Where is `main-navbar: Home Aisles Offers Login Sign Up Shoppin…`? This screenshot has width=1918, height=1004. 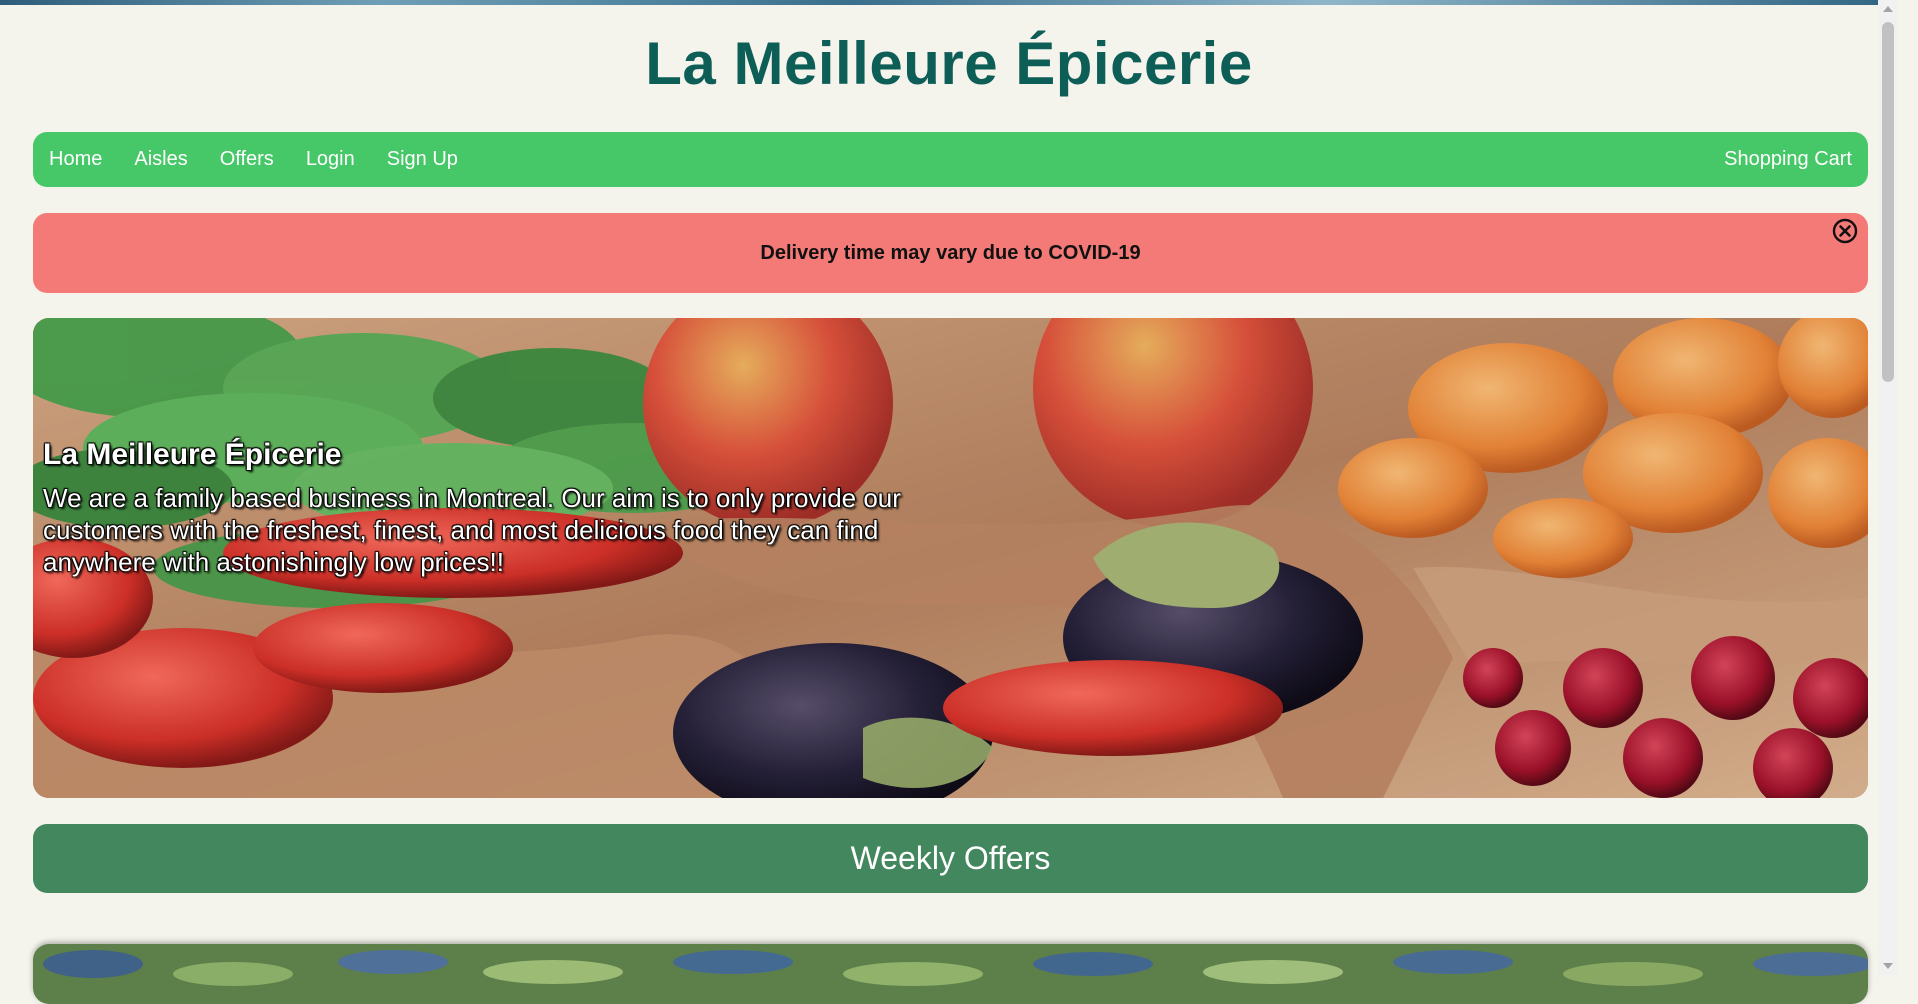
main-navbar: Home Aisles Offers Login Sign Up Shoppin… is located at coordinates (950, 159).